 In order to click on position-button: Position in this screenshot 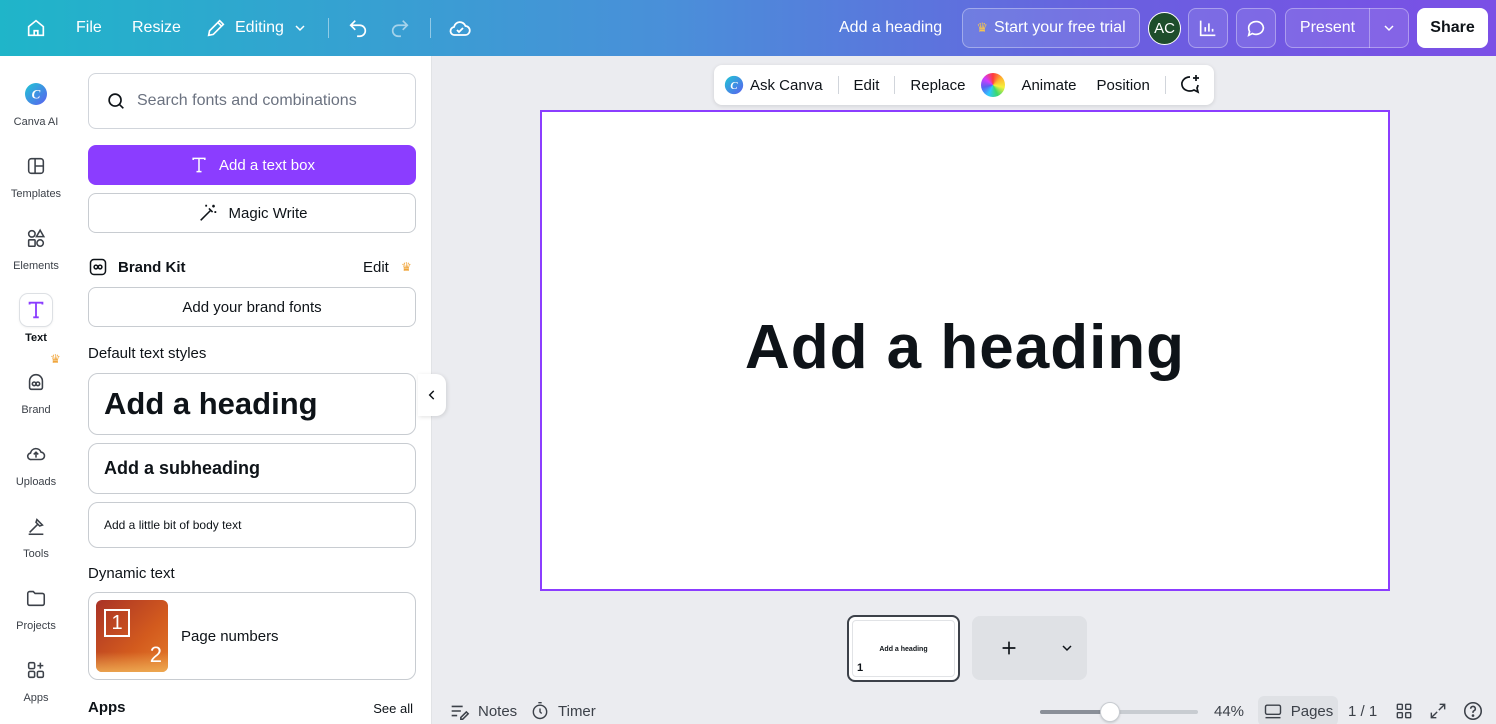, I will do `click(1122, 85)`.